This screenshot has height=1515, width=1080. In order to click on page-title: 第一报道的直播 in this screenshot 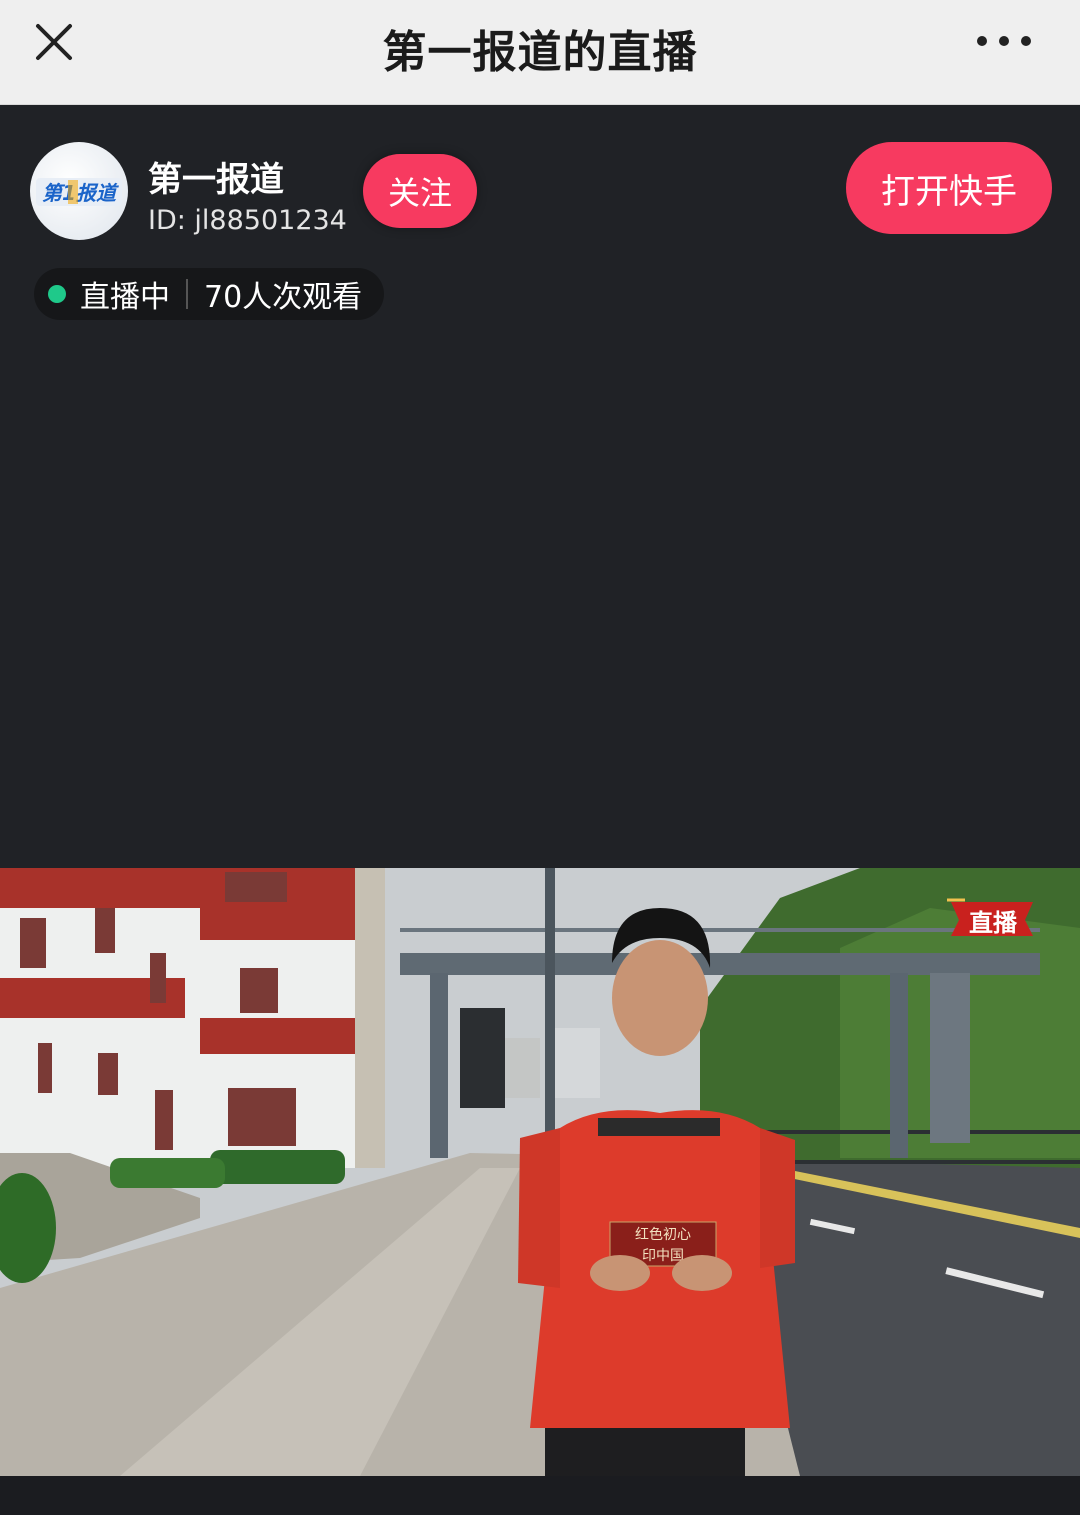, I will do `click(540, 52)`.